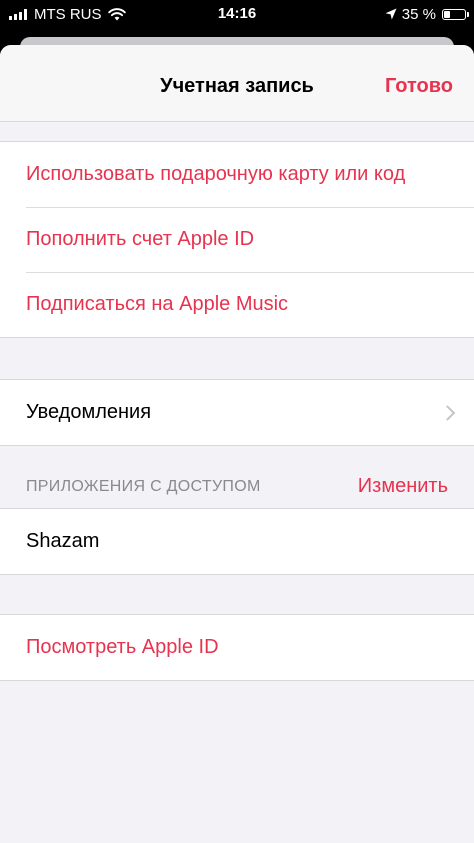  I want to click on apps-group: Shazam, so click(237, 541).